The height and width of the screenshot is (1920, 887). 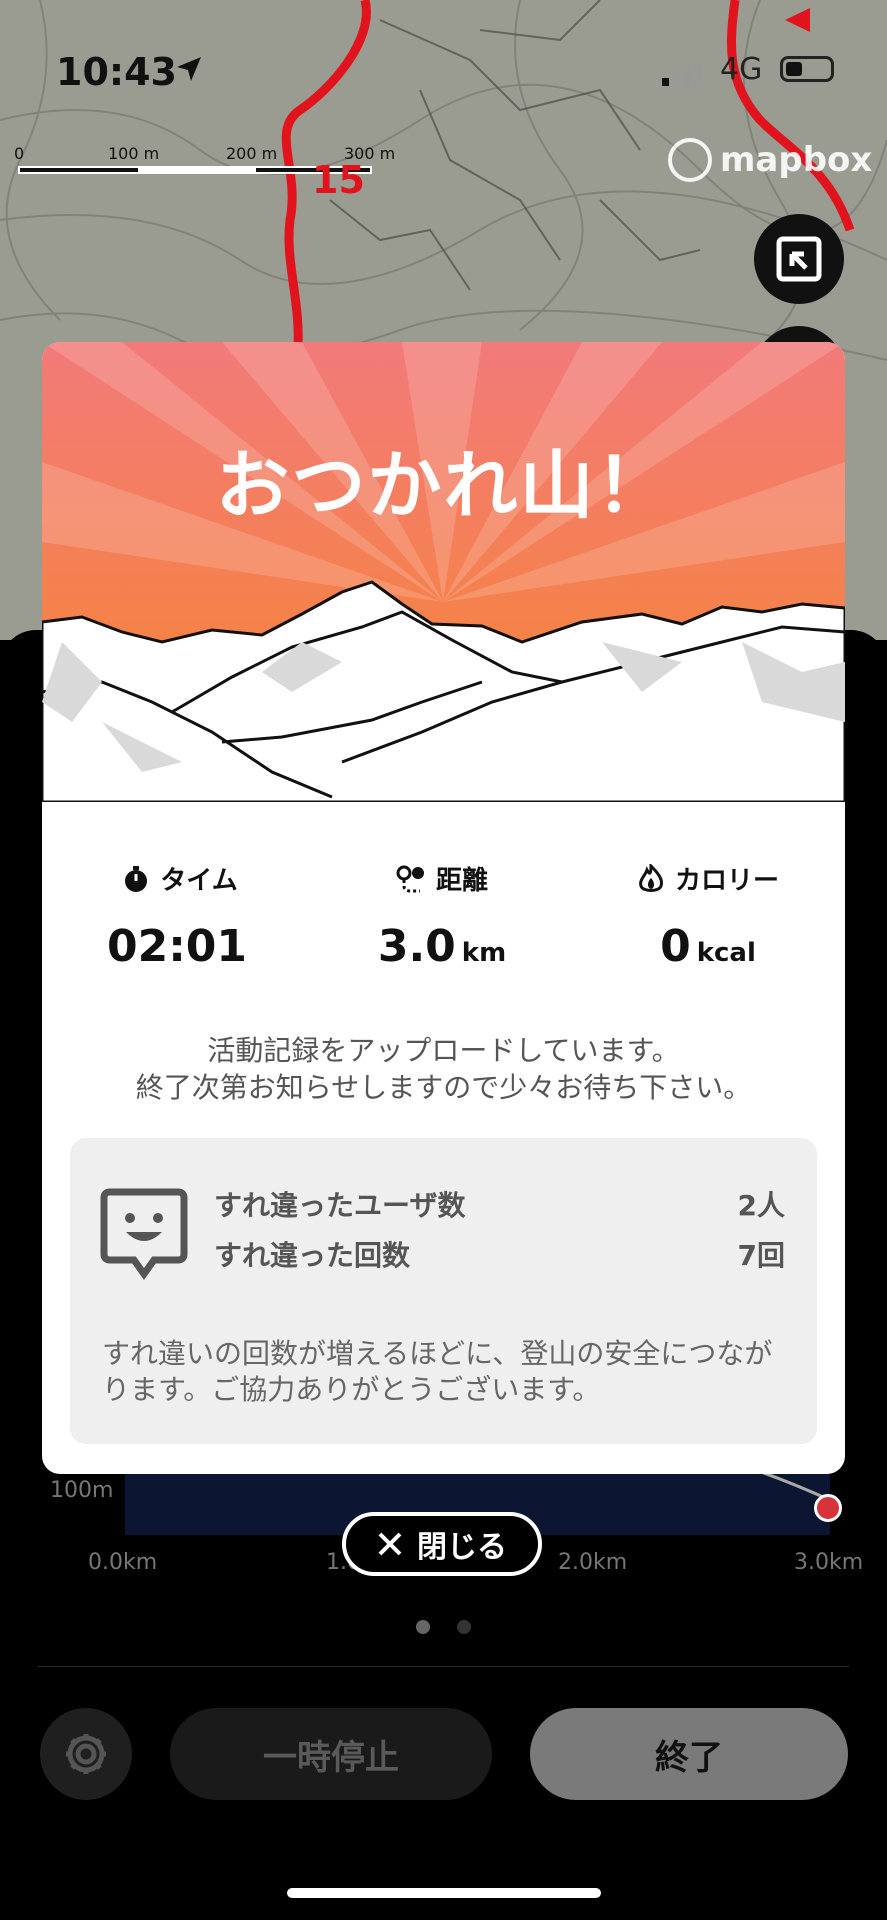 What do you see at coordinates (390, 1544) in the screenshot?
I see `close-icon` at bounding box center [390, 1544].